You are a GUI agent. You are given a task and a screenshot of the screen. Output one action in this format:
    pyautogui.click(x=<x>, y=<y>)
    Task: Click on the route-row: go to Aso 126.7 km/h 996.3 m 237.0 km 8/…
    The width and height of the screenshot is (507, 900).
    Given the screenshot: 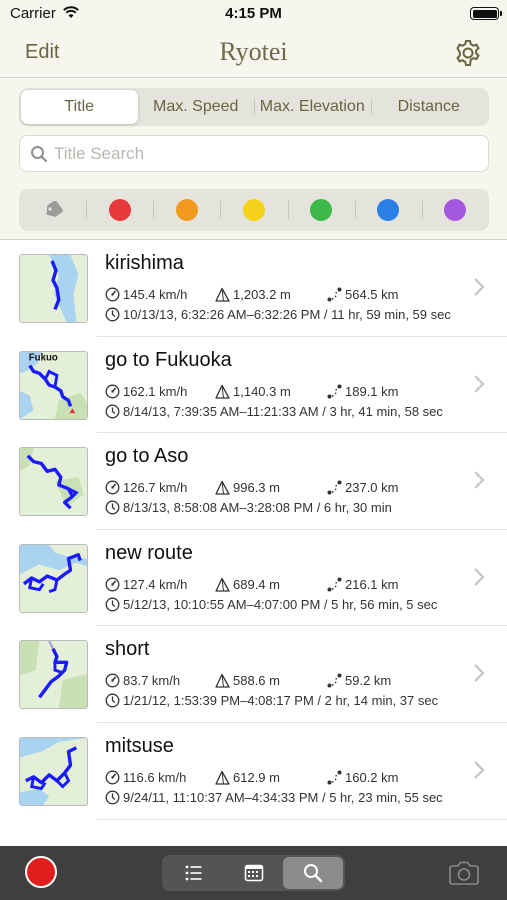 What is the action you would take?
    pyautogui.click(x=253, y=481)
    